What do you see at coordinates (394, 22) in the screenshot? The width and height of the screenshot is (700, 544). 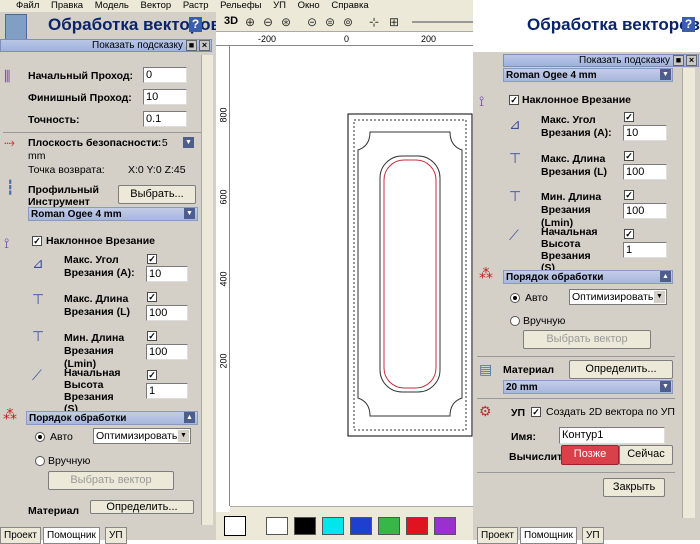 I see `layer-icon: ⊞` at bounding box center [394, 22].